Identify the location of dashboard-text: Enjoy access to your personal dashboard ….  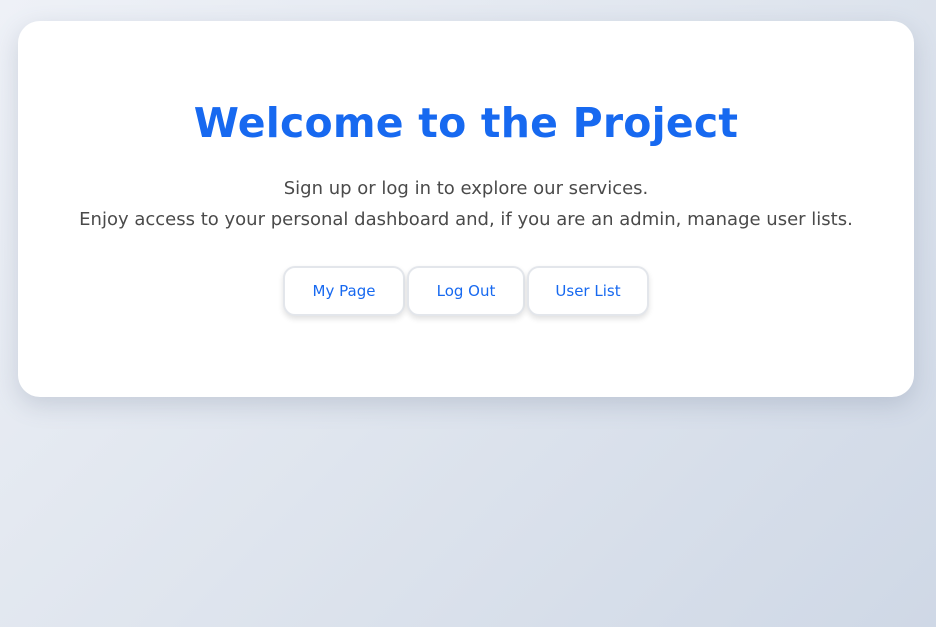
(466, 219).